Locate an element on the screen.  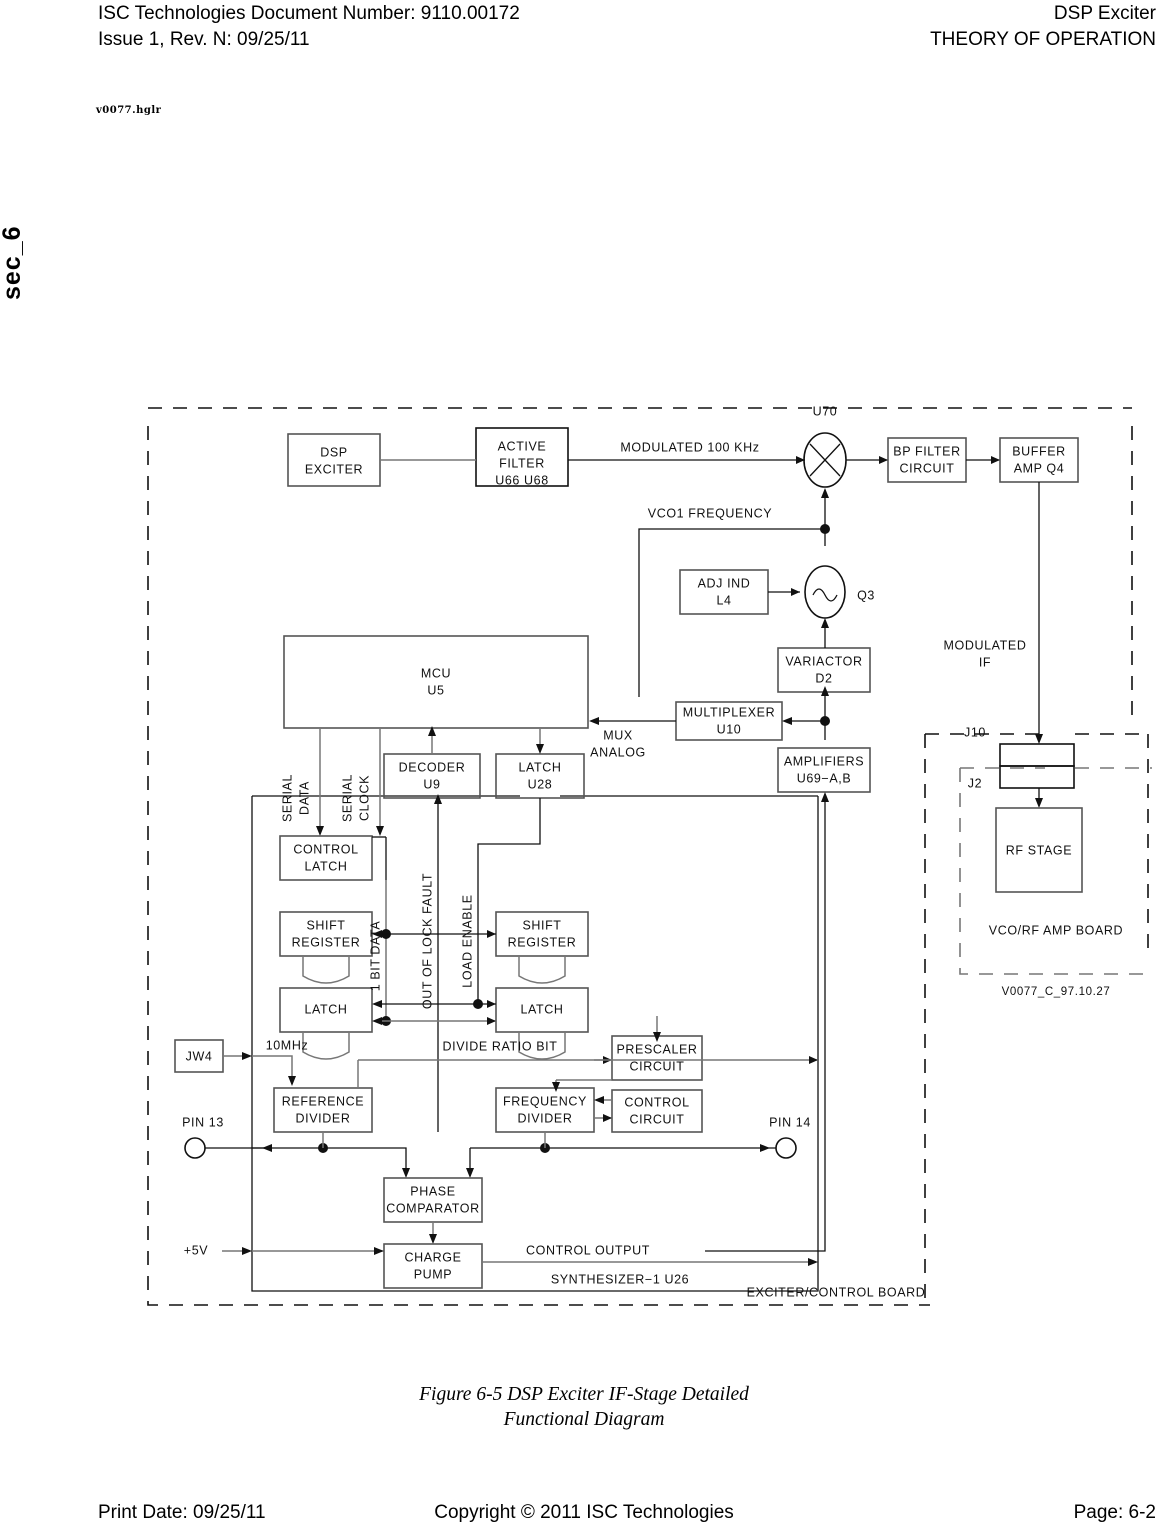
header-section-title: THEORY OF OPERATION is located at coordinates (1043, 39).